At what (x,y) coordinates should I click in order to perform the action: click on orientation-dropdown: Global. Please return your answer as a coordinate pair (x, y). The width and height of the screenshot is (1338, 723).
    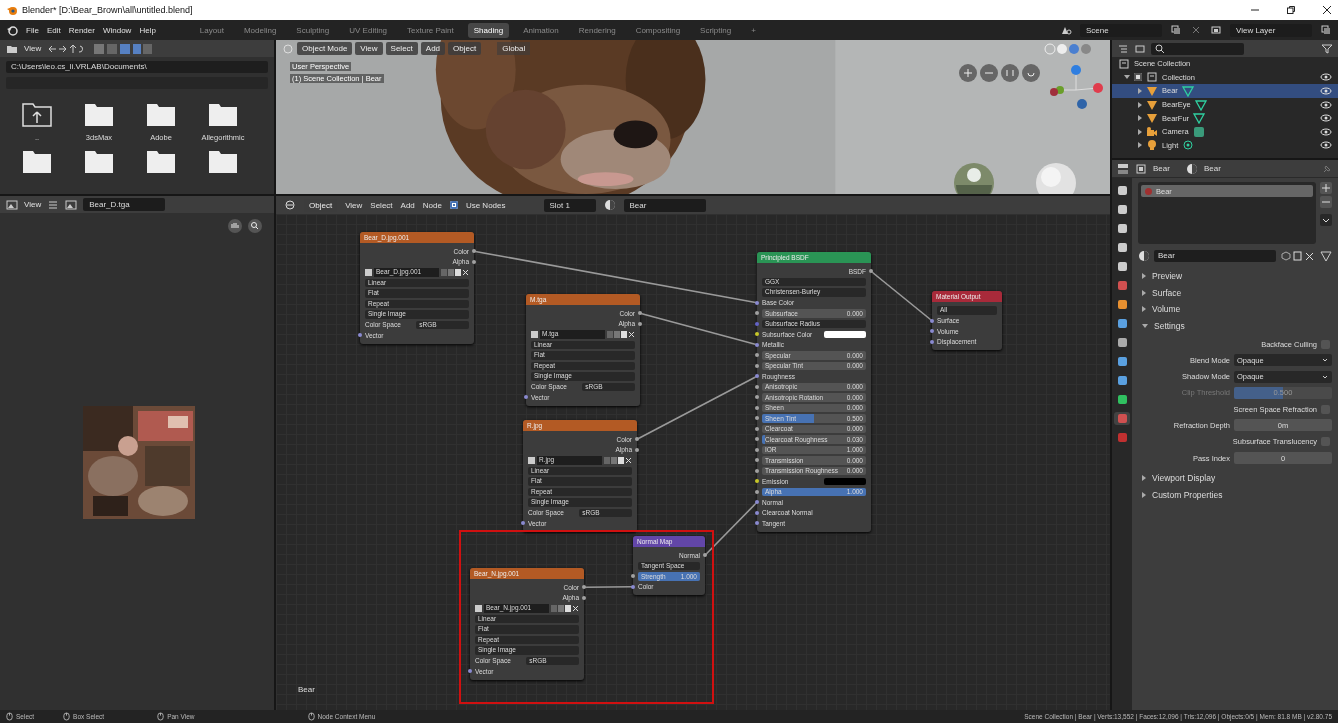
    Looking at the image, I should click on (514, 48).